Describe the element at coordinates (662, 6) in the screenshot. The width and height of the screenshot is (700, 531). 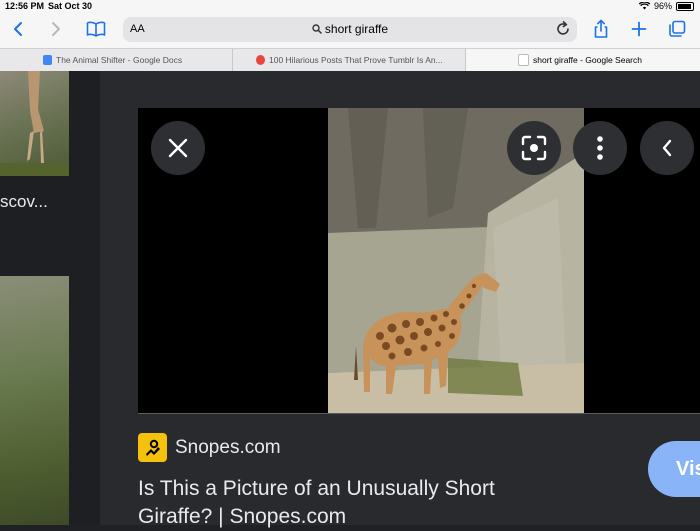
I see `battery-percent: 96%` at that location.